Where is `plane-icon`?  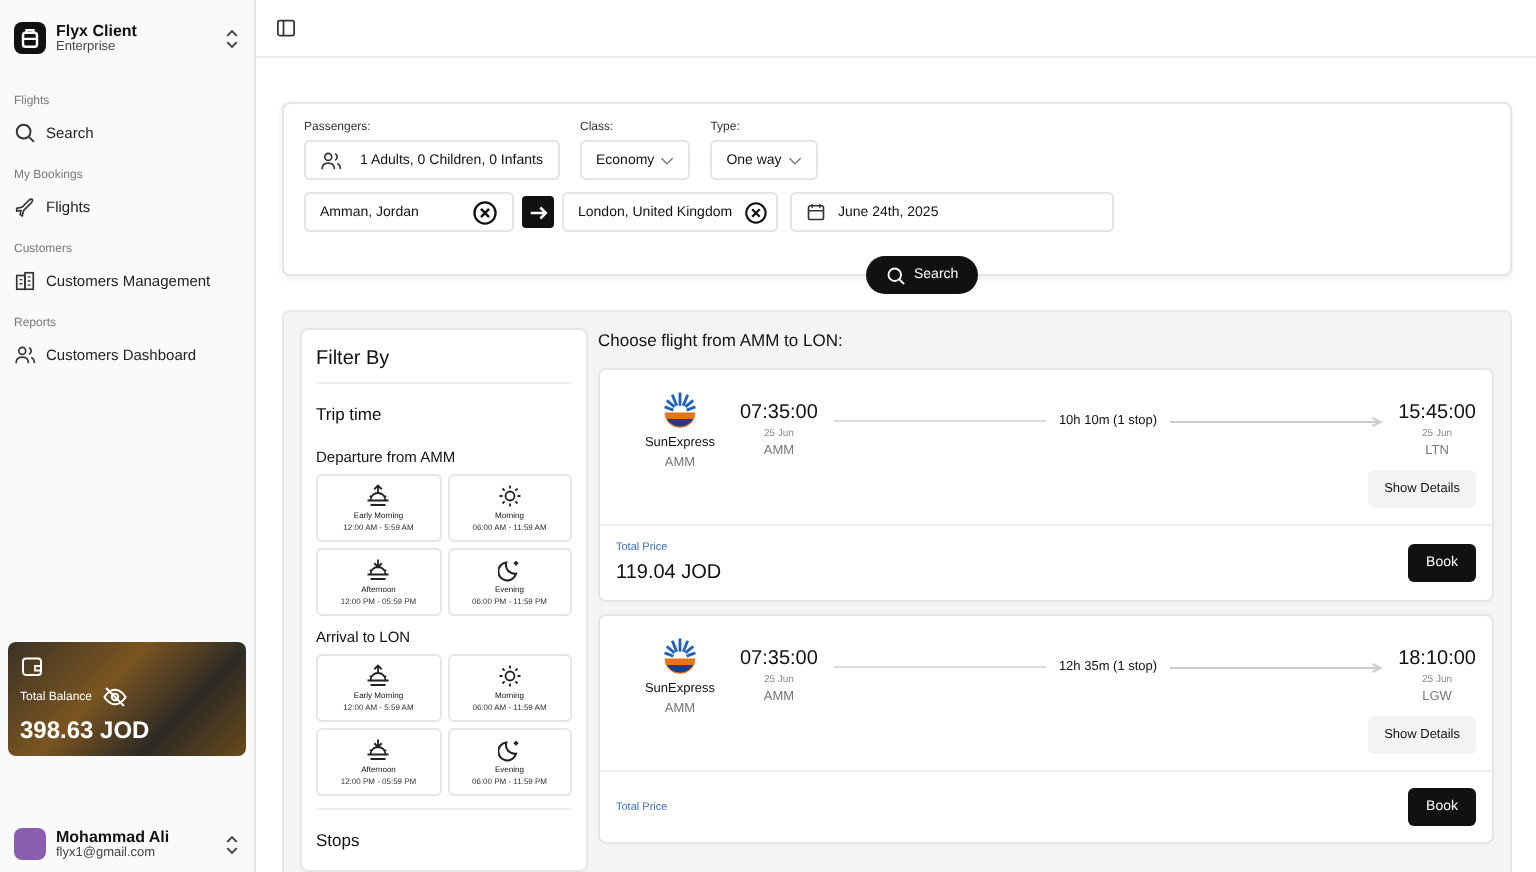 plane-icon is located at coordinates (25, 207).